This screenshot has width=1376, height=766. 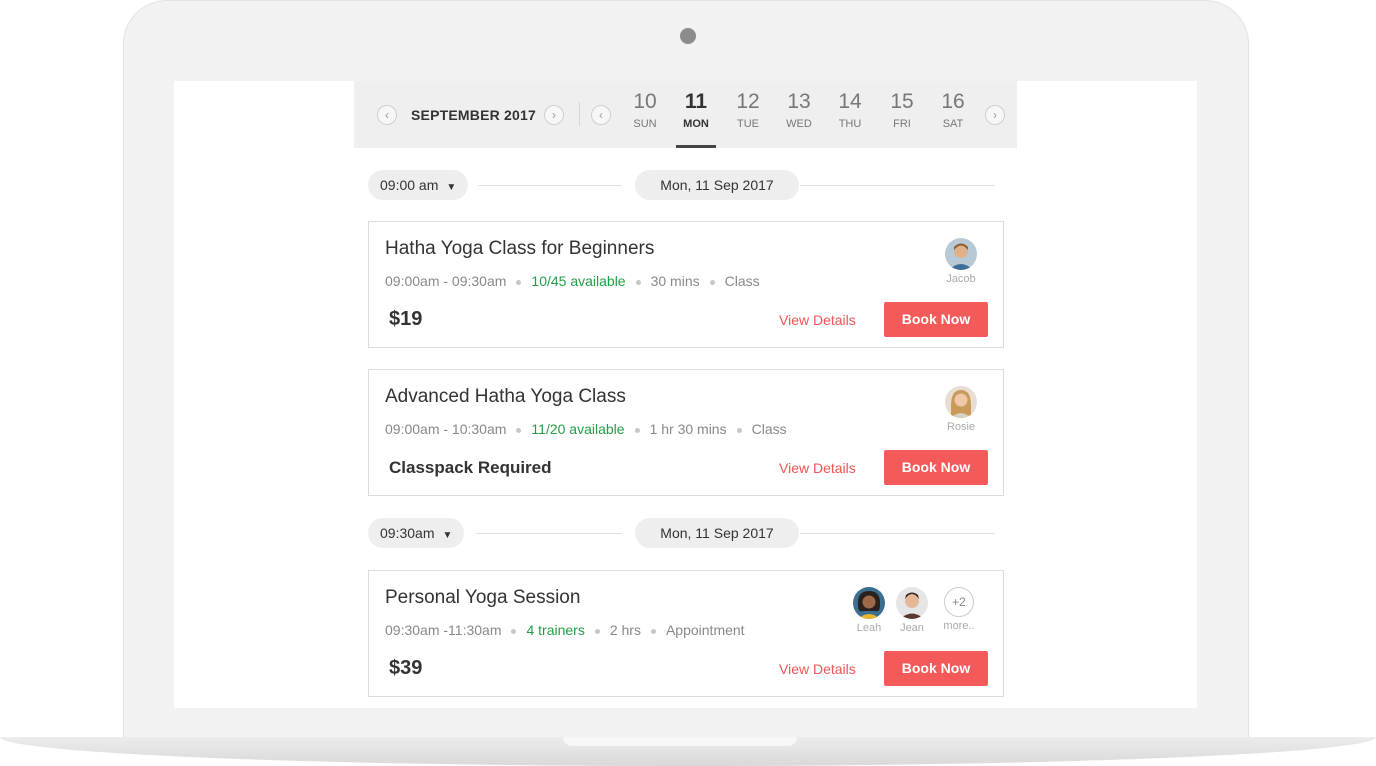 What do you see at coordinates (961, 279) in the screenshot?
I see `trainer-name: Jacob` at bounding box center [961, 279].